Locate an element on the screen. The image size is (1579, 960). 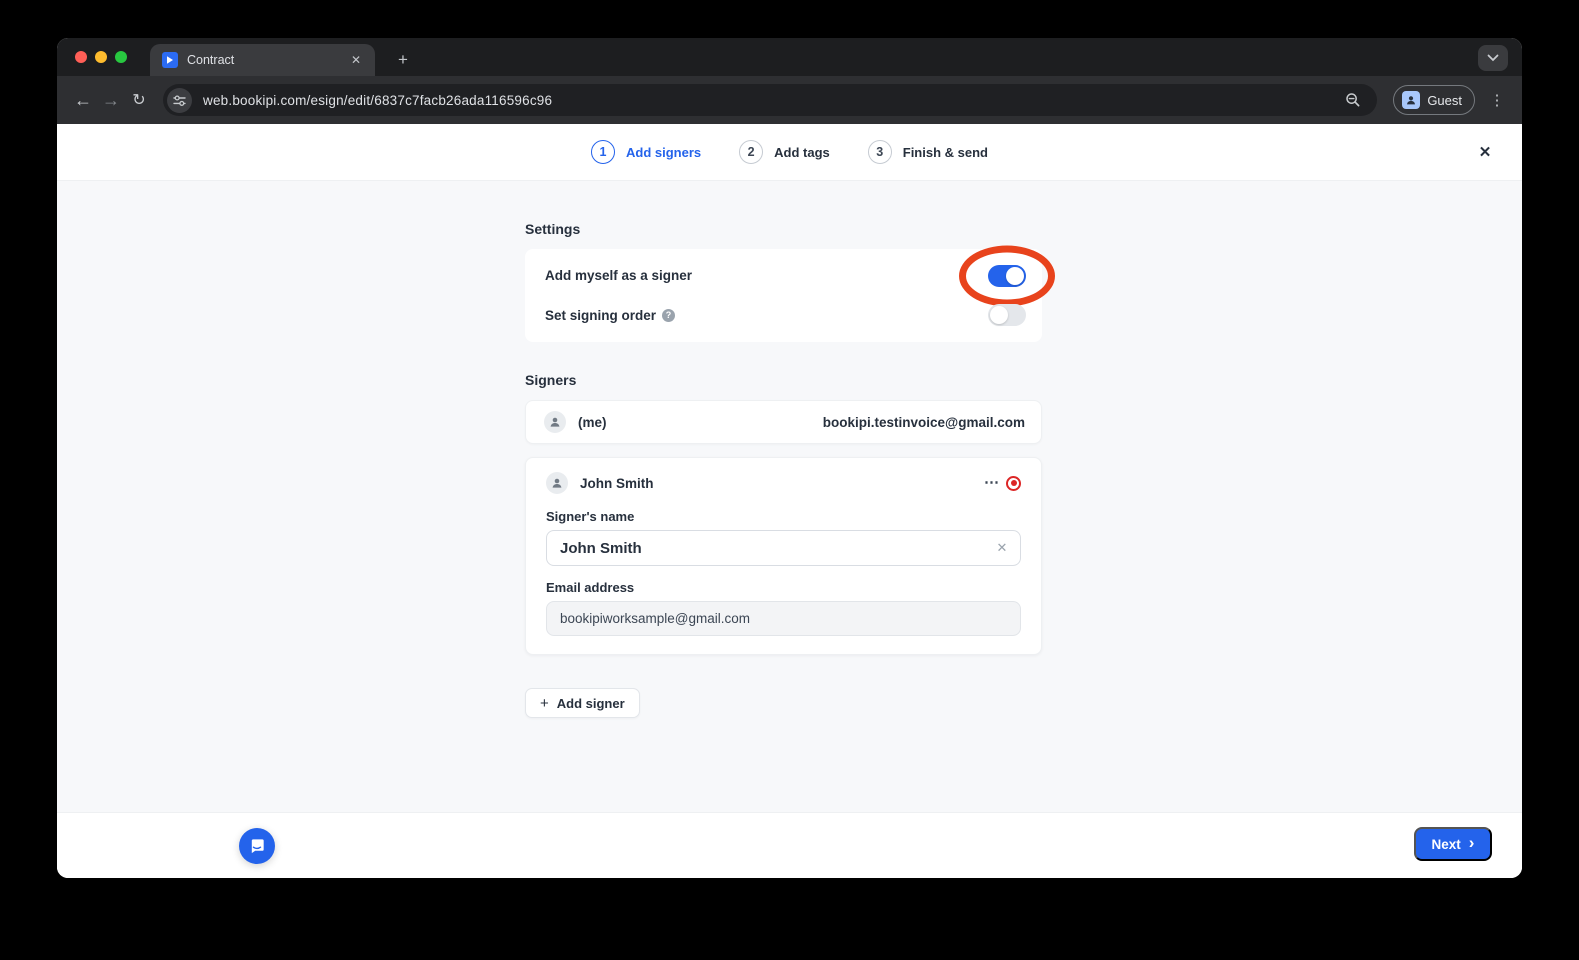
site-settings-icon is located at coordinates (179, 100).